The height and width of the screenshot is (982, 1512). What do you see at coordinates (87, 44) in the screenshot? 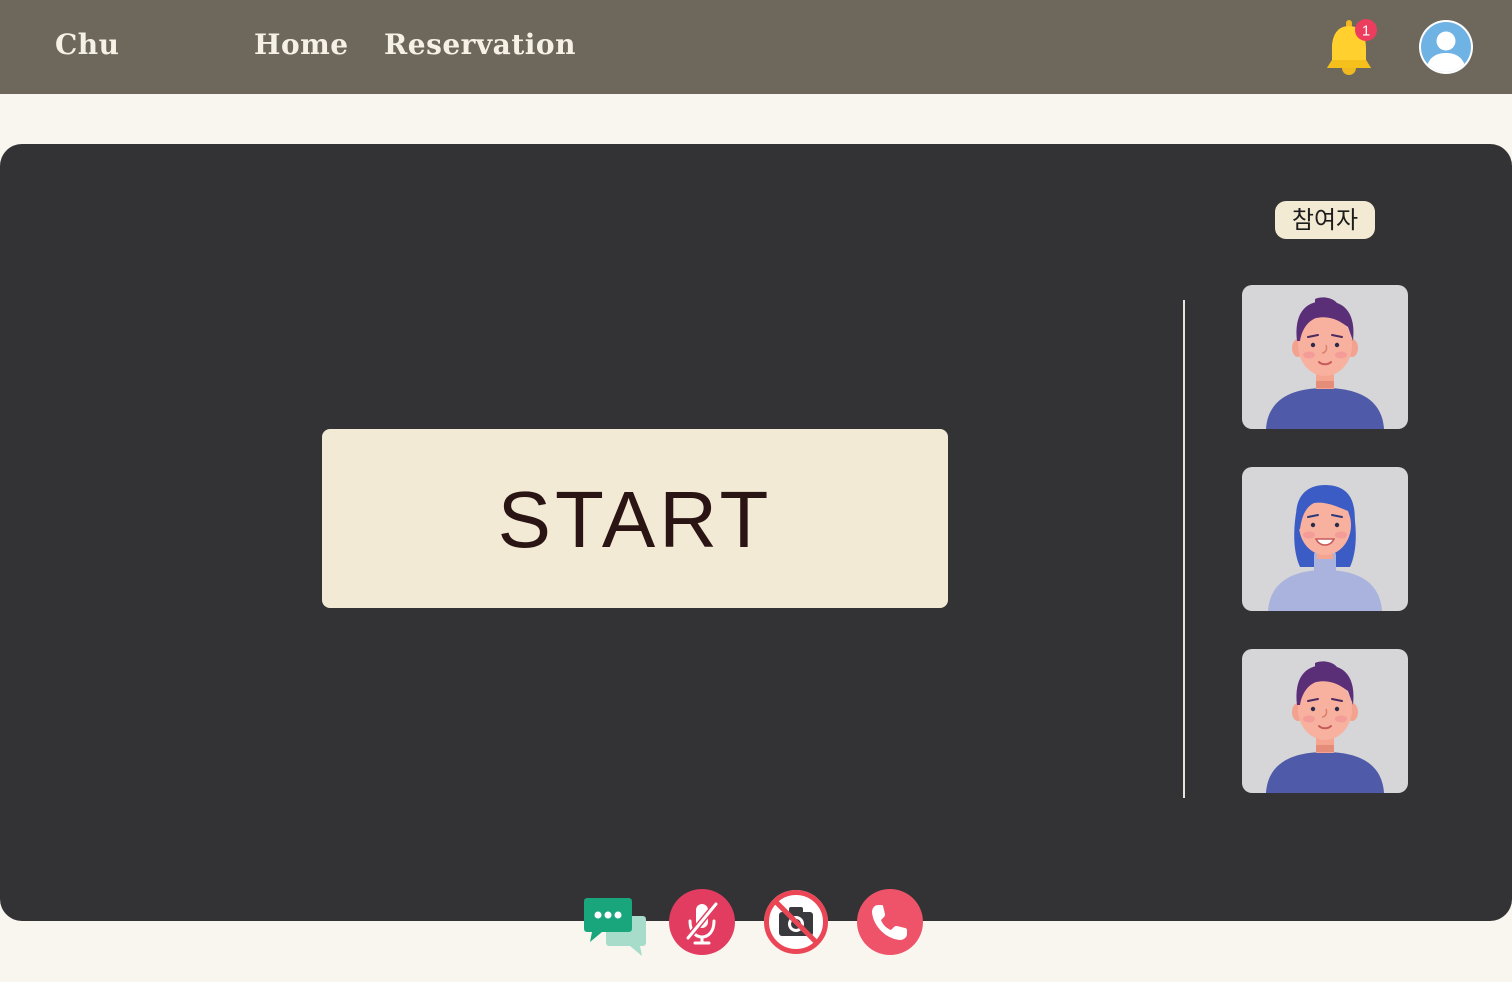
I see `brand-logo: Chu` at bounding box center [87, 44].